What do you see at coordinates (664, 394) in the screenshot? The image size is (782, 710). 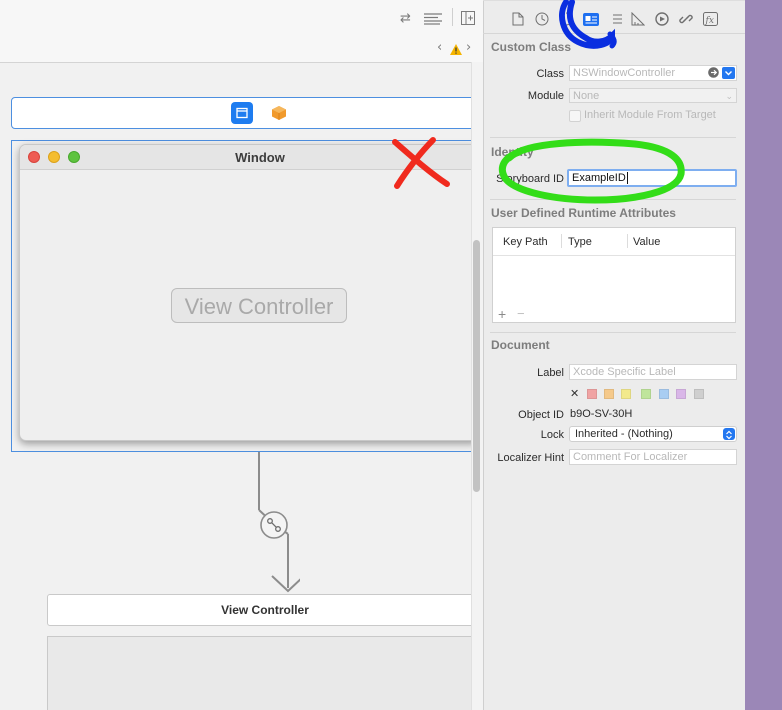 I see `color-swatch-blue` at bounding box center [664, 394].